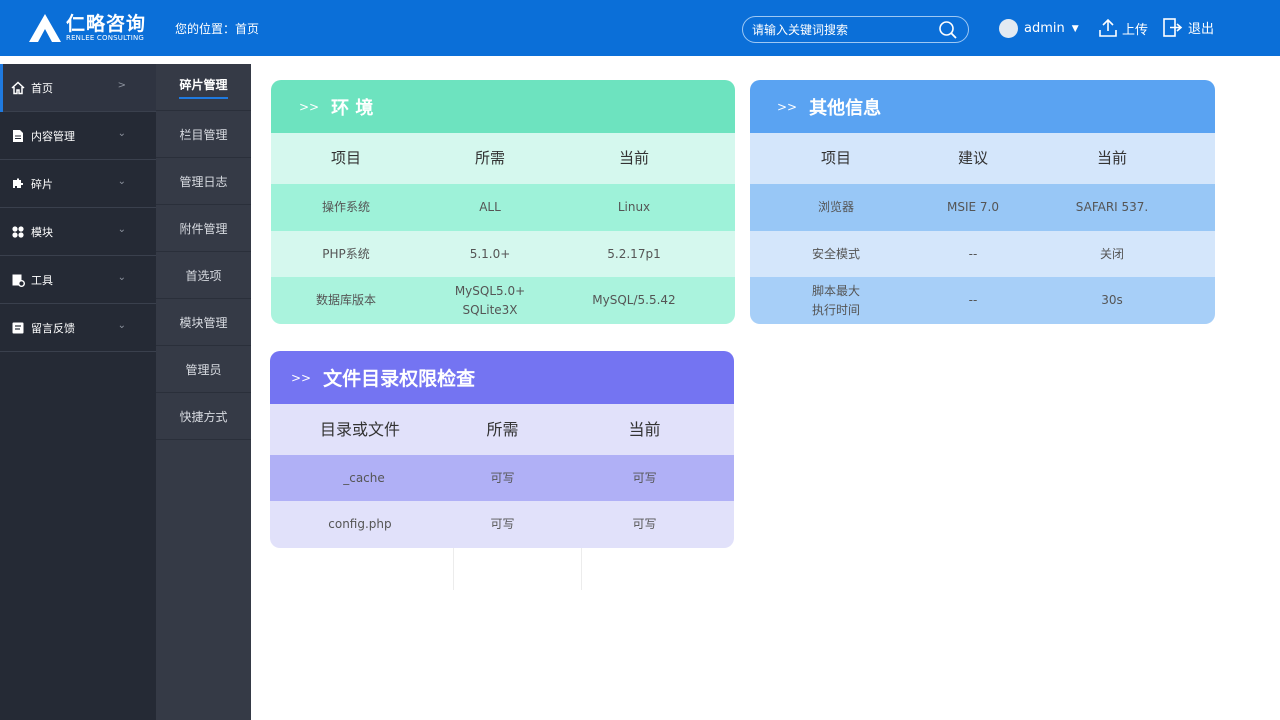 This screenshot has width=1280, height=720. Describe the element at coordinates (18, 280) in the screenshot. I see `tools-icon` at that location.